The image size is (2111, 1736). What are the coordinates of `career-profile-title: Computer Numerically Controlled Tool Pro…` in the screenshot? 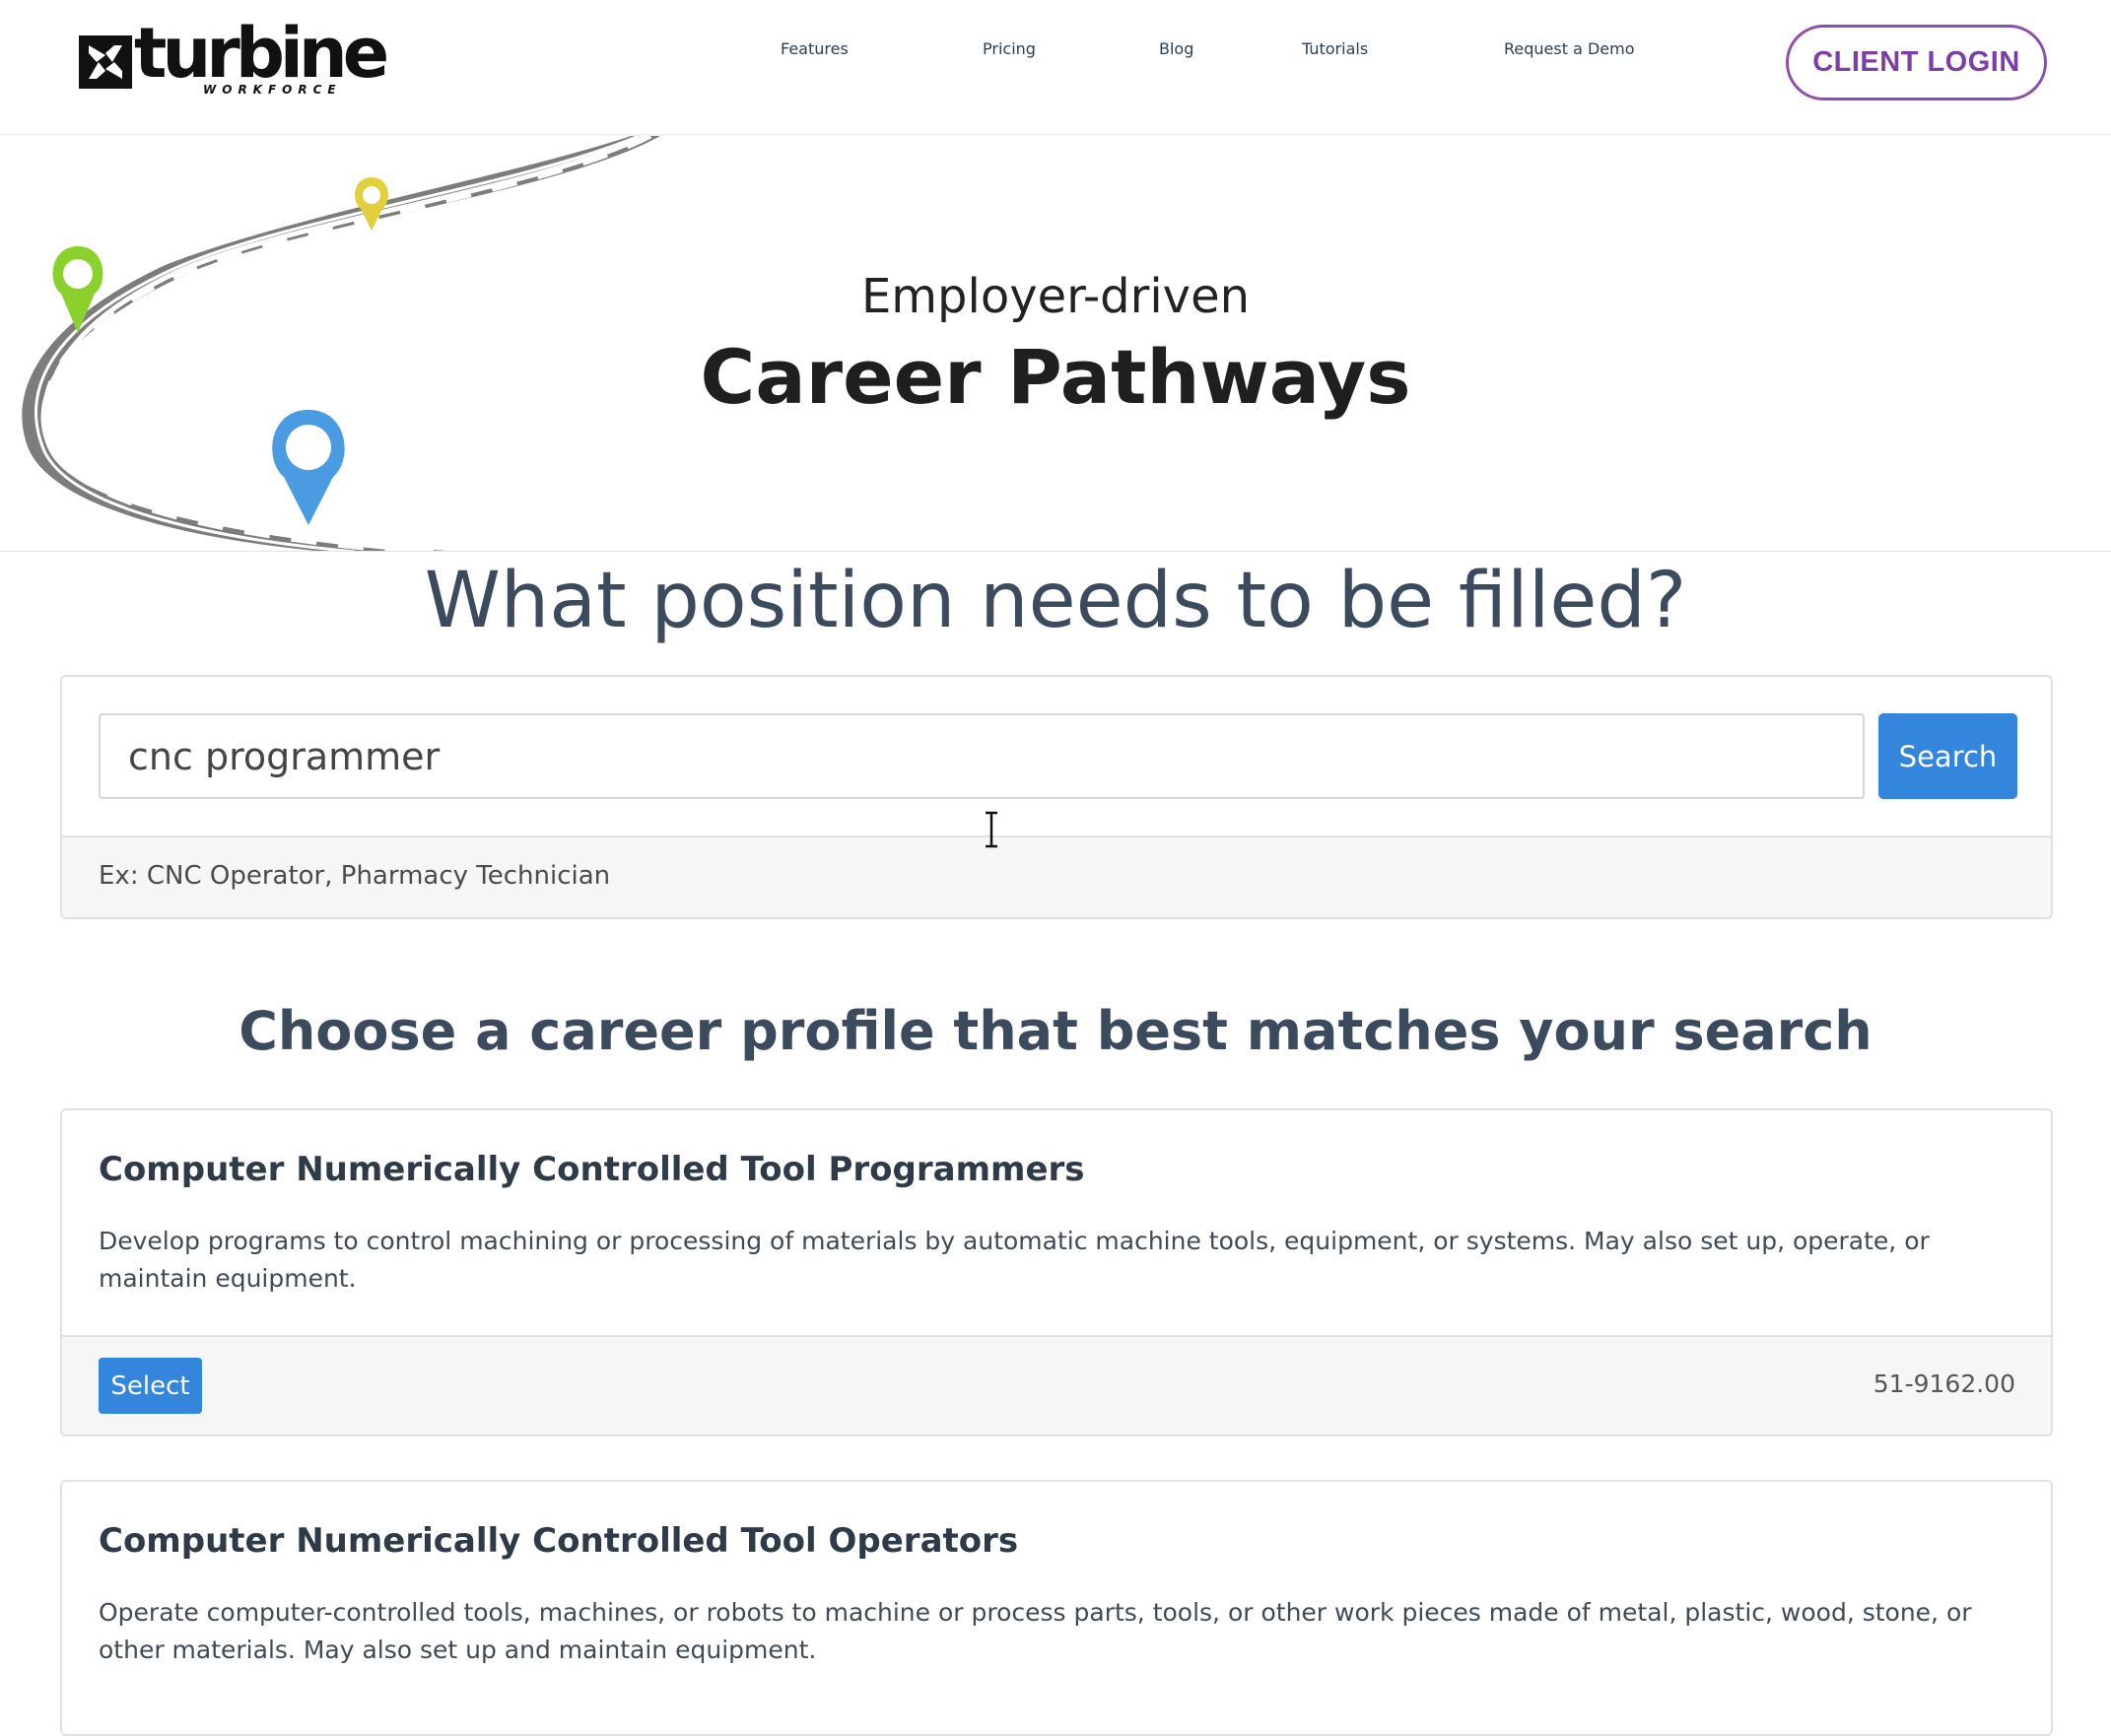 It's located at (592, 1169).